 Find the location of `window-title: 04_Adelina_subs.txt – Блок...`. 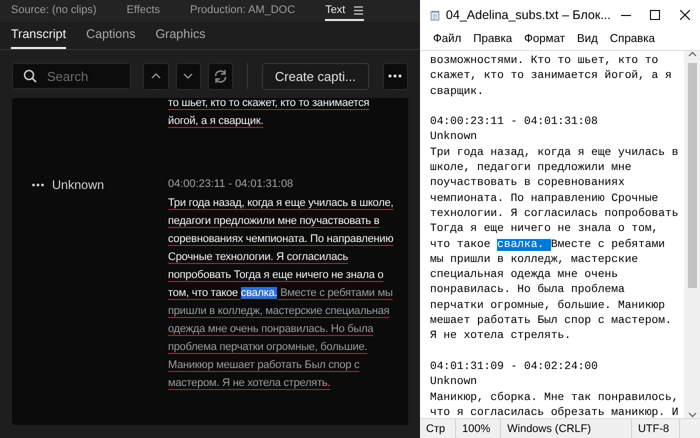

window-title: 04_Adelina_subs.txt – Блок... is located at coordinates (528, 15).